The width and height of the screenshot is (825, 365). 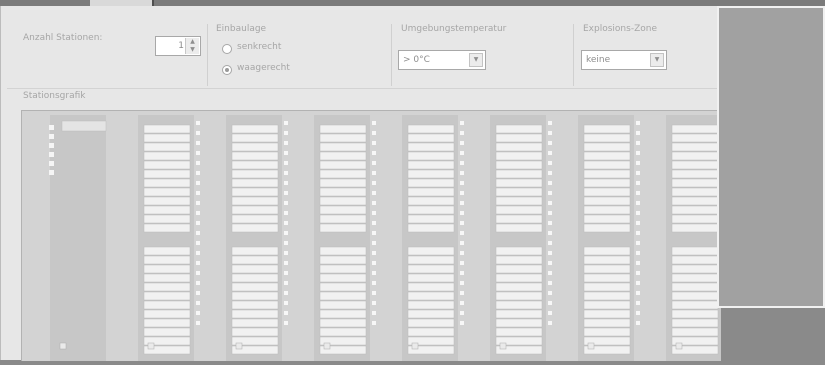 What do you see at coordinates (263, 68) in the screenshot?
I see `radio-horizontal-label: waagerecht` at bounding box center [263, 68].